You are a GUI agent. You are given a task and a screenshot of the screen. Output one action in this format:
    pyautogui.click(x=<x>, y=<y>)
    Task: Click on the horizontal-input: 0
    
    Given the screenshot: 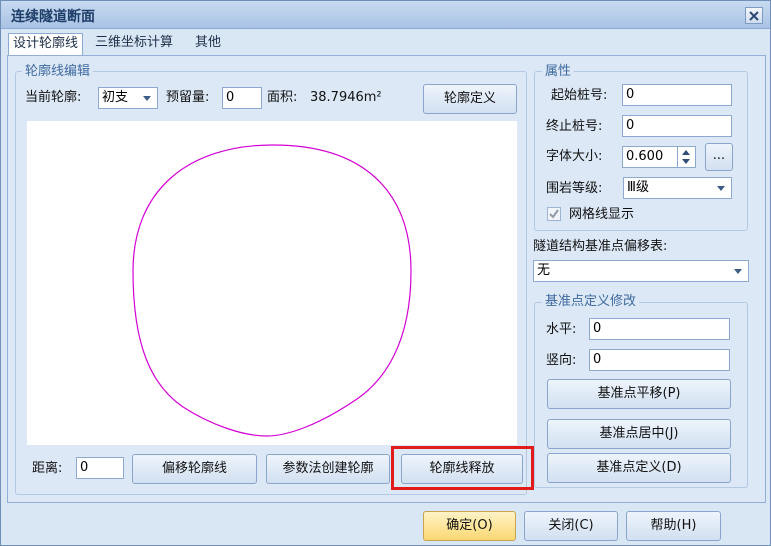 What is the action you would take?
    pyautogui.click(x=659, y=329)
    